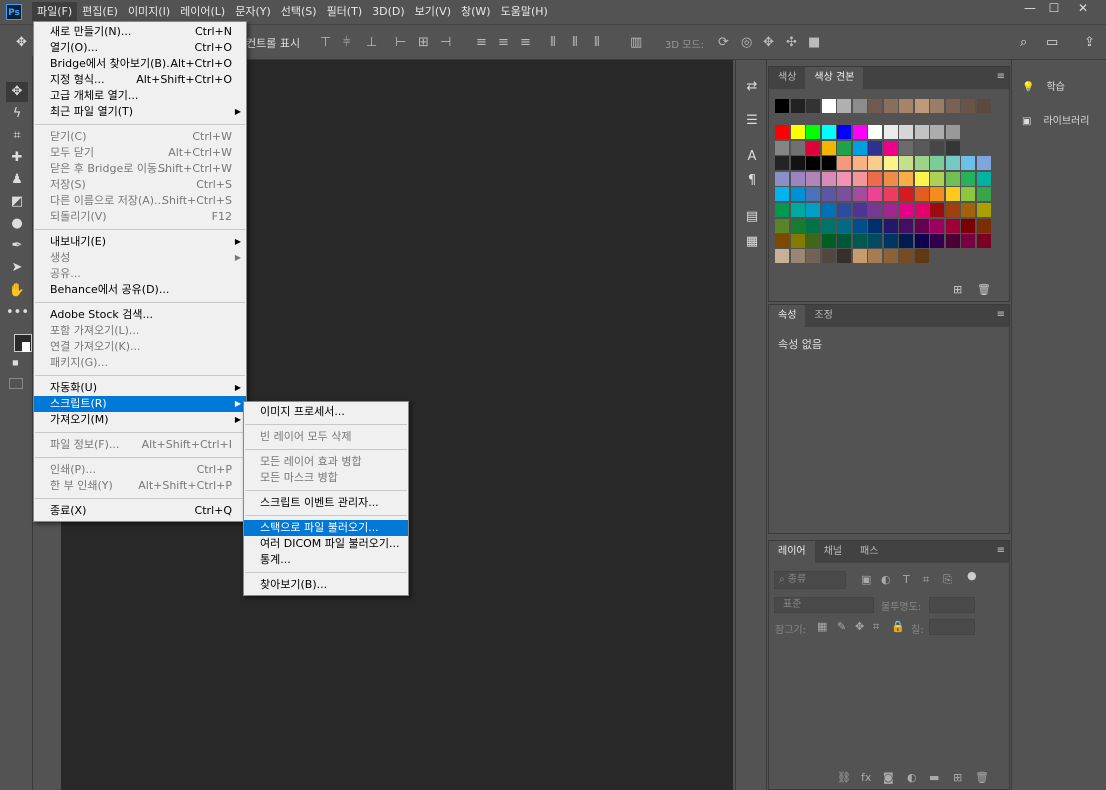 This screenshot has height=790, width=1106. What do you see at coordinates (1054, 9) in the screenshot?
I see `maximize-icon: ☐` at bounding box center [1054, 9].